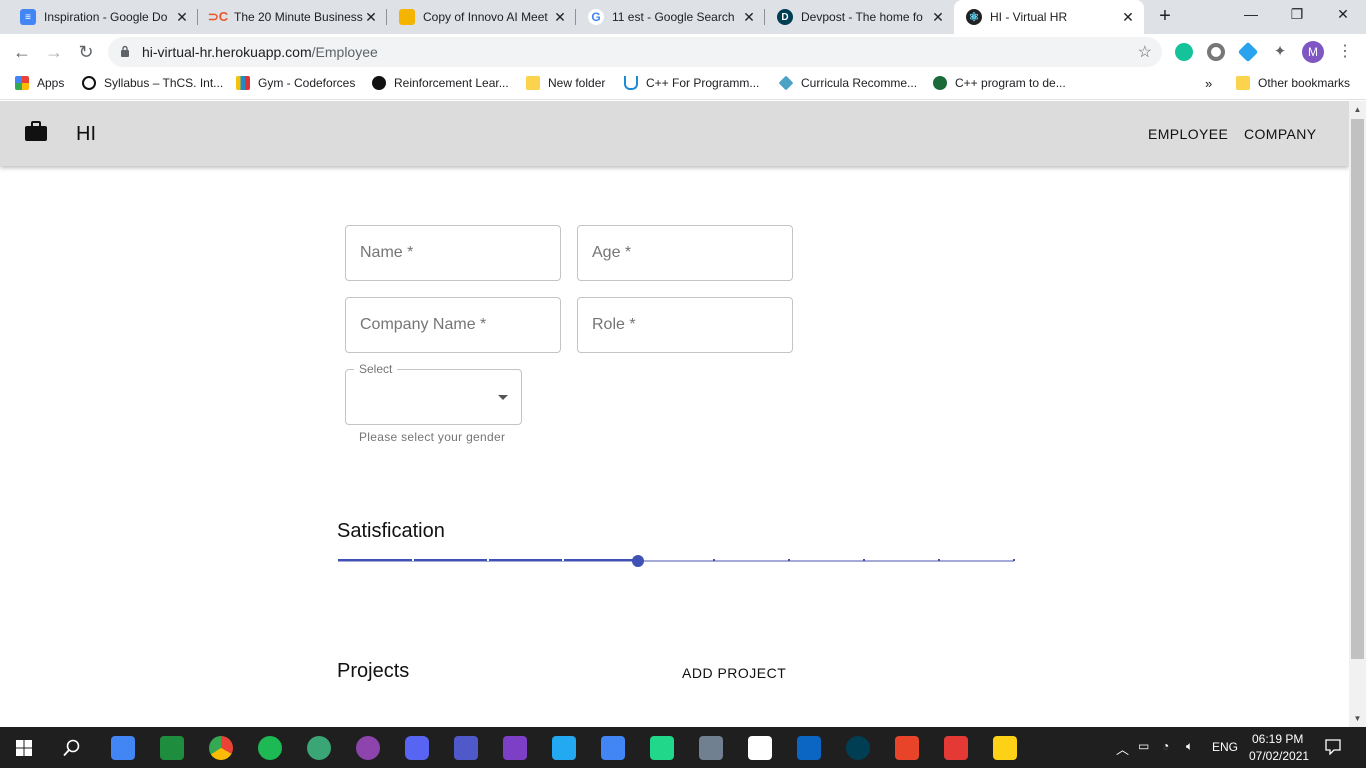 The image size is (1366, 768). Describe the element at coordinates (172, 748) in the screenshot. I see `classroom-icon` at that location.